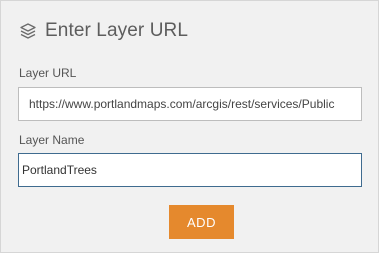 The width and height of the screenshot is (379, 253). I want to click on layers-icon, so click(28, 31).